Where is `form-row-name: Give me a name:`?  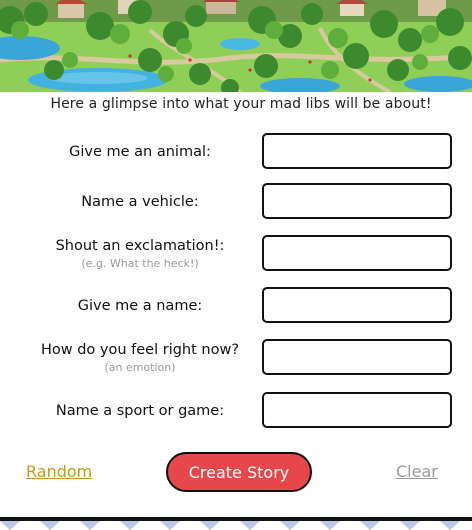
form-row-name: Give me a name: is located at coordinates (236, 306).